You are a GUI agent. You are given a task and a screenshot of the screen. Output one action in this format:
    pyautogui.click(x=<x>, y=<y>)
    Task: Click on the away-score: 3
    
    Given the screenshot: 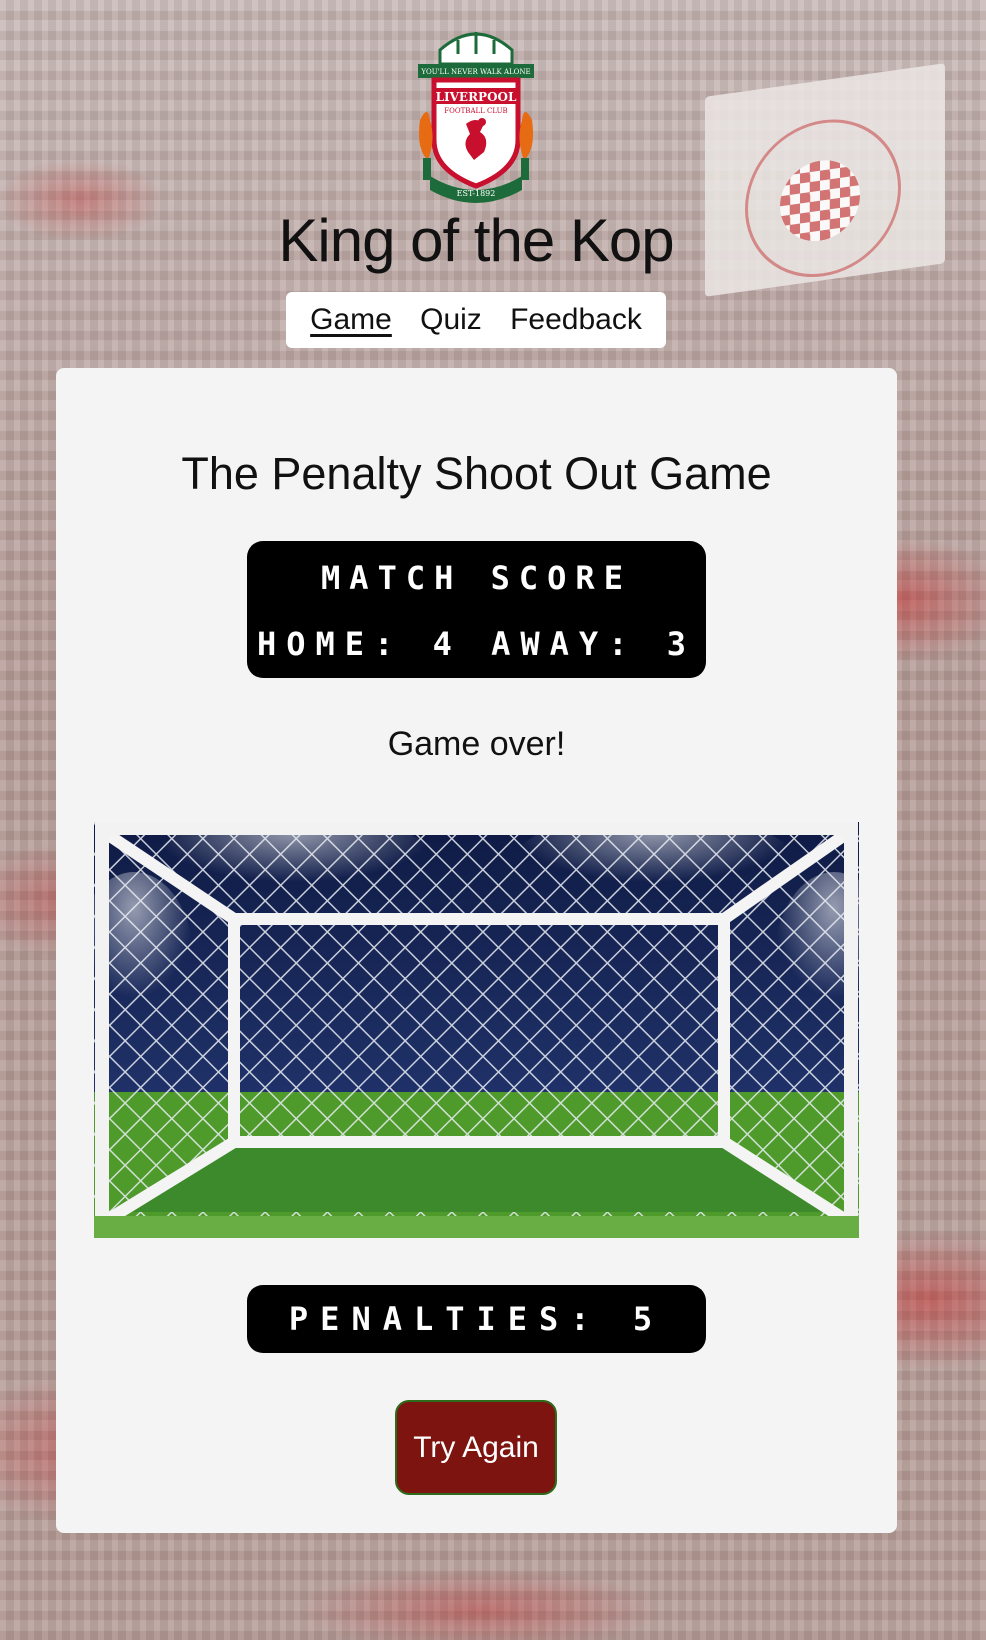 What is the action you would take?
    pyautogui.click(x=681, y=644)
    